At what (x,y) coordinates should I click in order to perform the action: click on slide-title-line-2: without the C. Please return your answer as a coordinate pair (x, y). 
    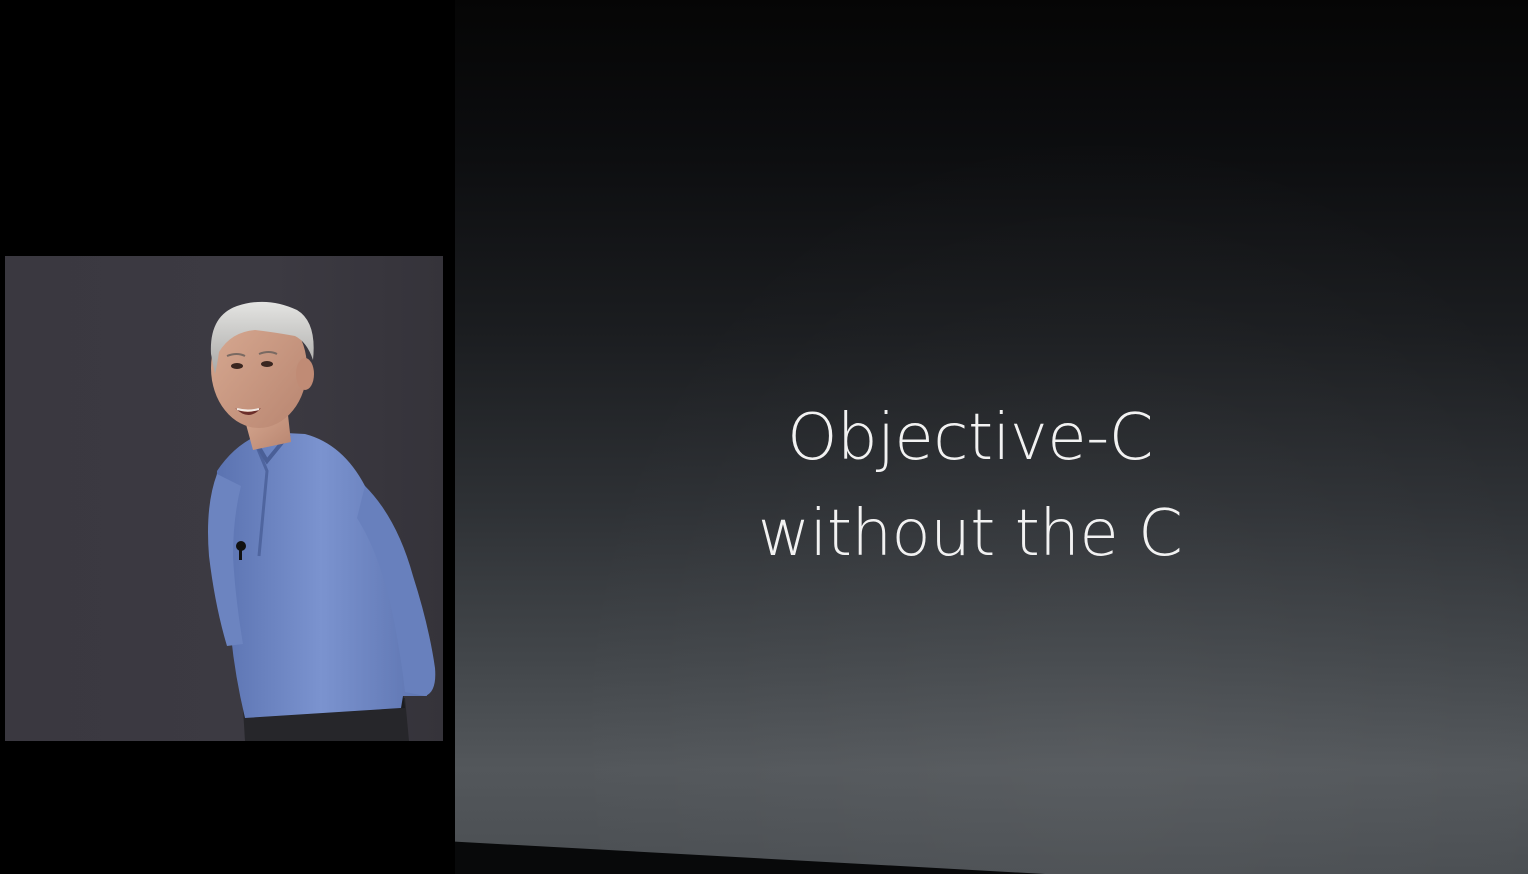
    Looking at the image, I should click on (970, 534).